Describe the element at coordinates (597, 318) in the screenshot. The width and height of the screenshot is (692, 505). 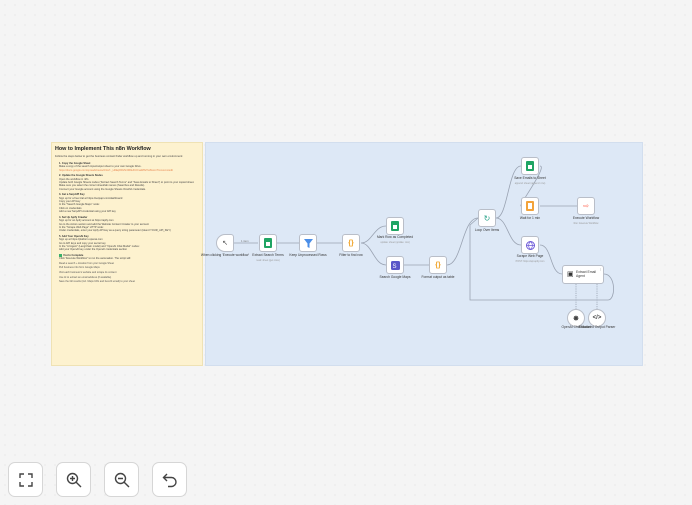
I see `parser-icon: </>` at that location.